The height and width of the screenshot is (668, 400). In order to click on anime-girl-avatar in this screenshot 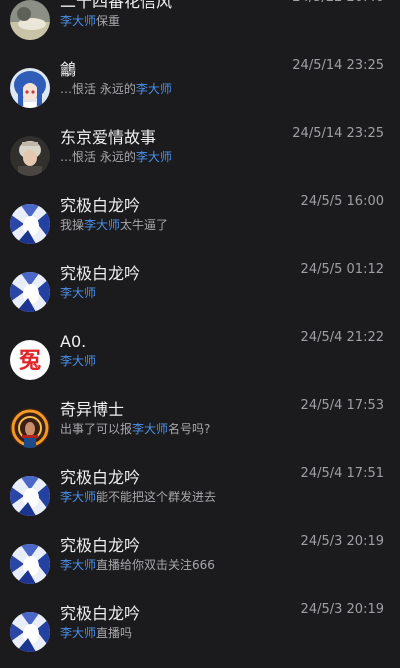, I will do `click(30, 88)`.